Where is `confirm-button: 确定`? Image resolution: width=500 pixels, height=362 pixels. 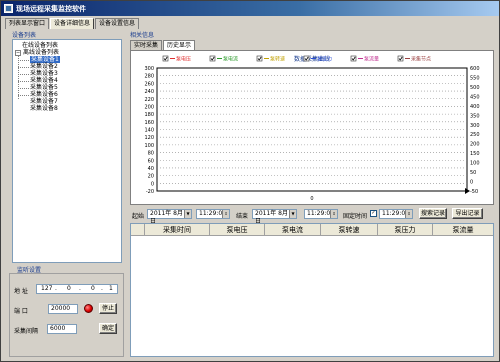 confirm-button: 确定 is located at coordinates (108, 328).